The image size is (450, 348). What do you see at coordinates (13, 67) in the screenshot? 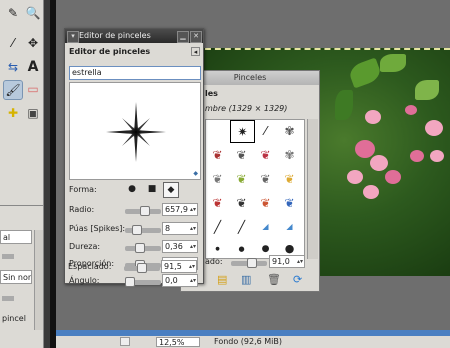
I see `flip-icon: ⇆` at bounding box center [13, 67].